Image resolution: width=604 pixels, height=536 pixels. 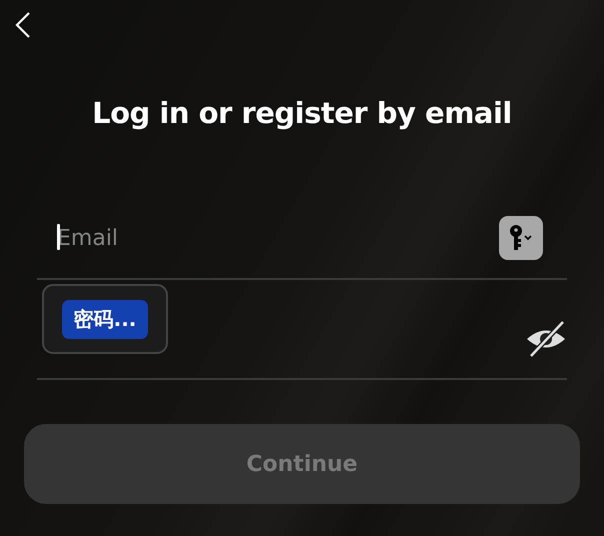 What do you see at coordinates (546, 339) in the screenshot?
I see `eye-slash-icon` at bounding box center [546, 339].